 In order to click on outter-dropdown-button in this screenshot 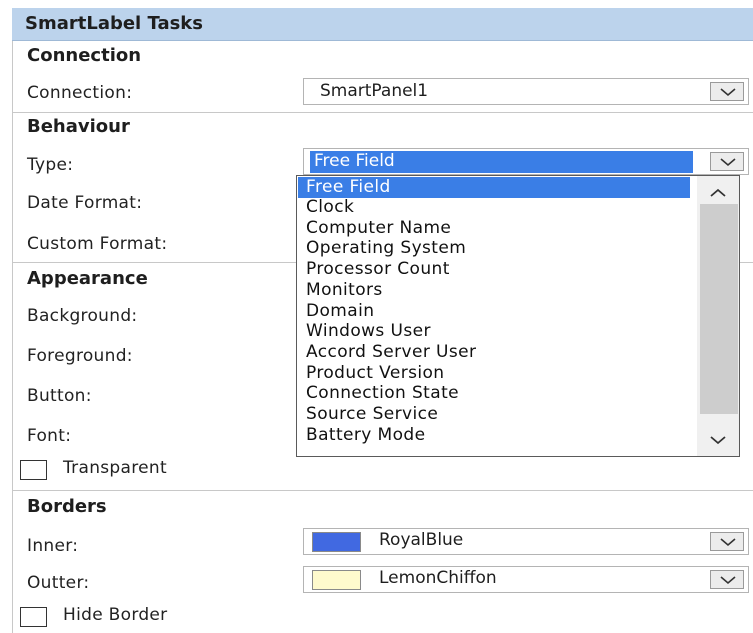, I will do `click(727, 579)`.